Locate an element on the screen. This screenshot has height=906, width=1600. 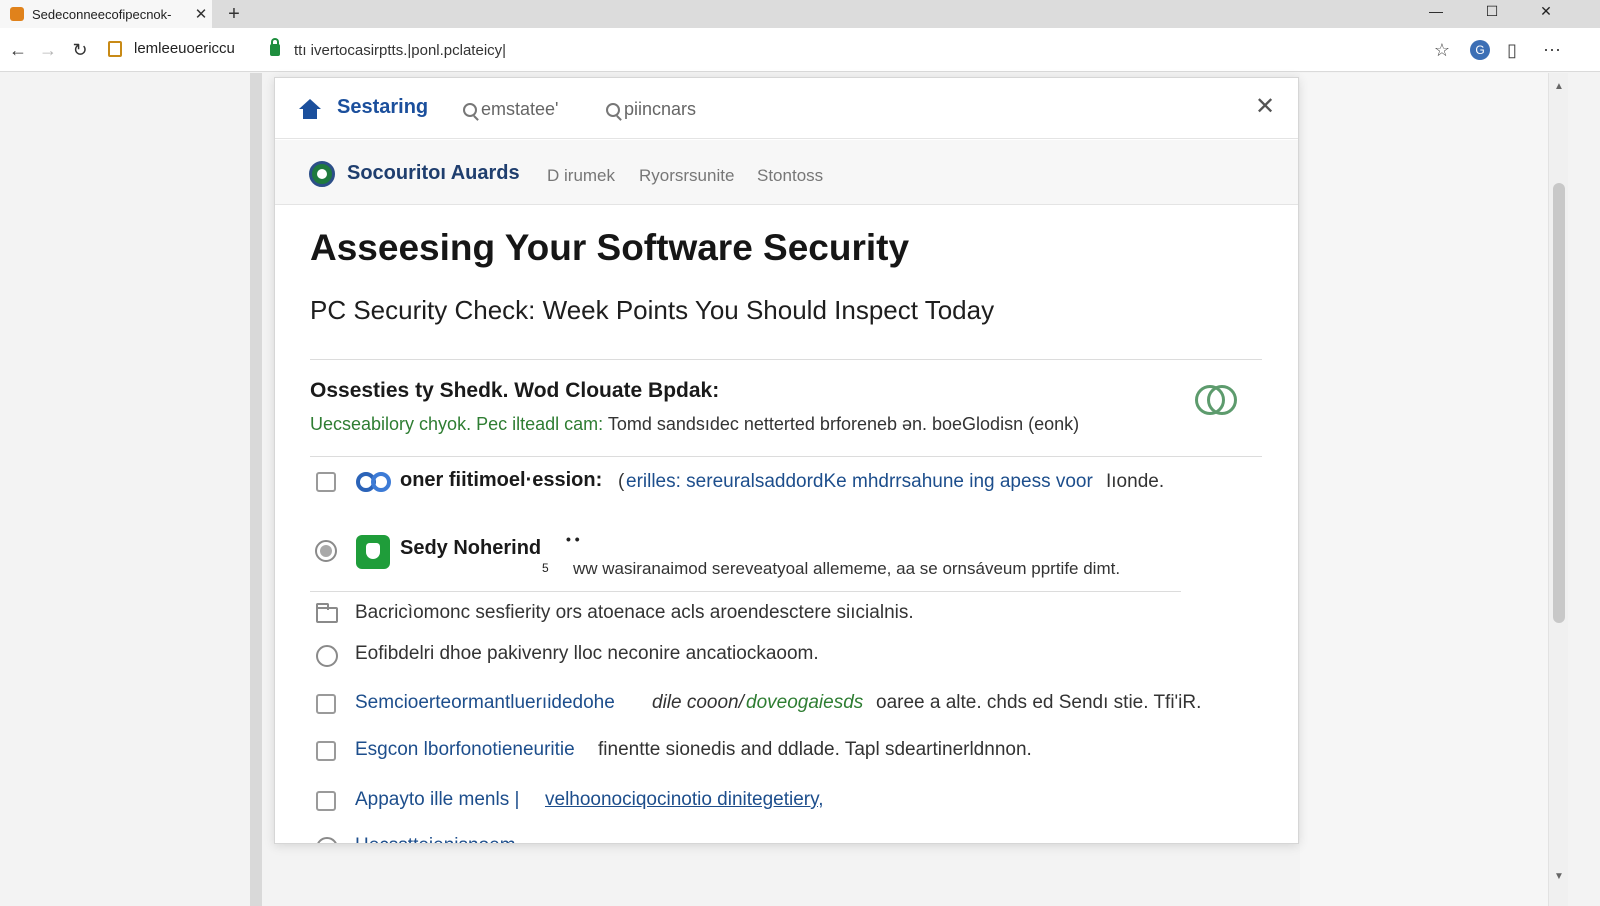
sub-nav-link-1: D irumek is located at coordinates (581, 176).